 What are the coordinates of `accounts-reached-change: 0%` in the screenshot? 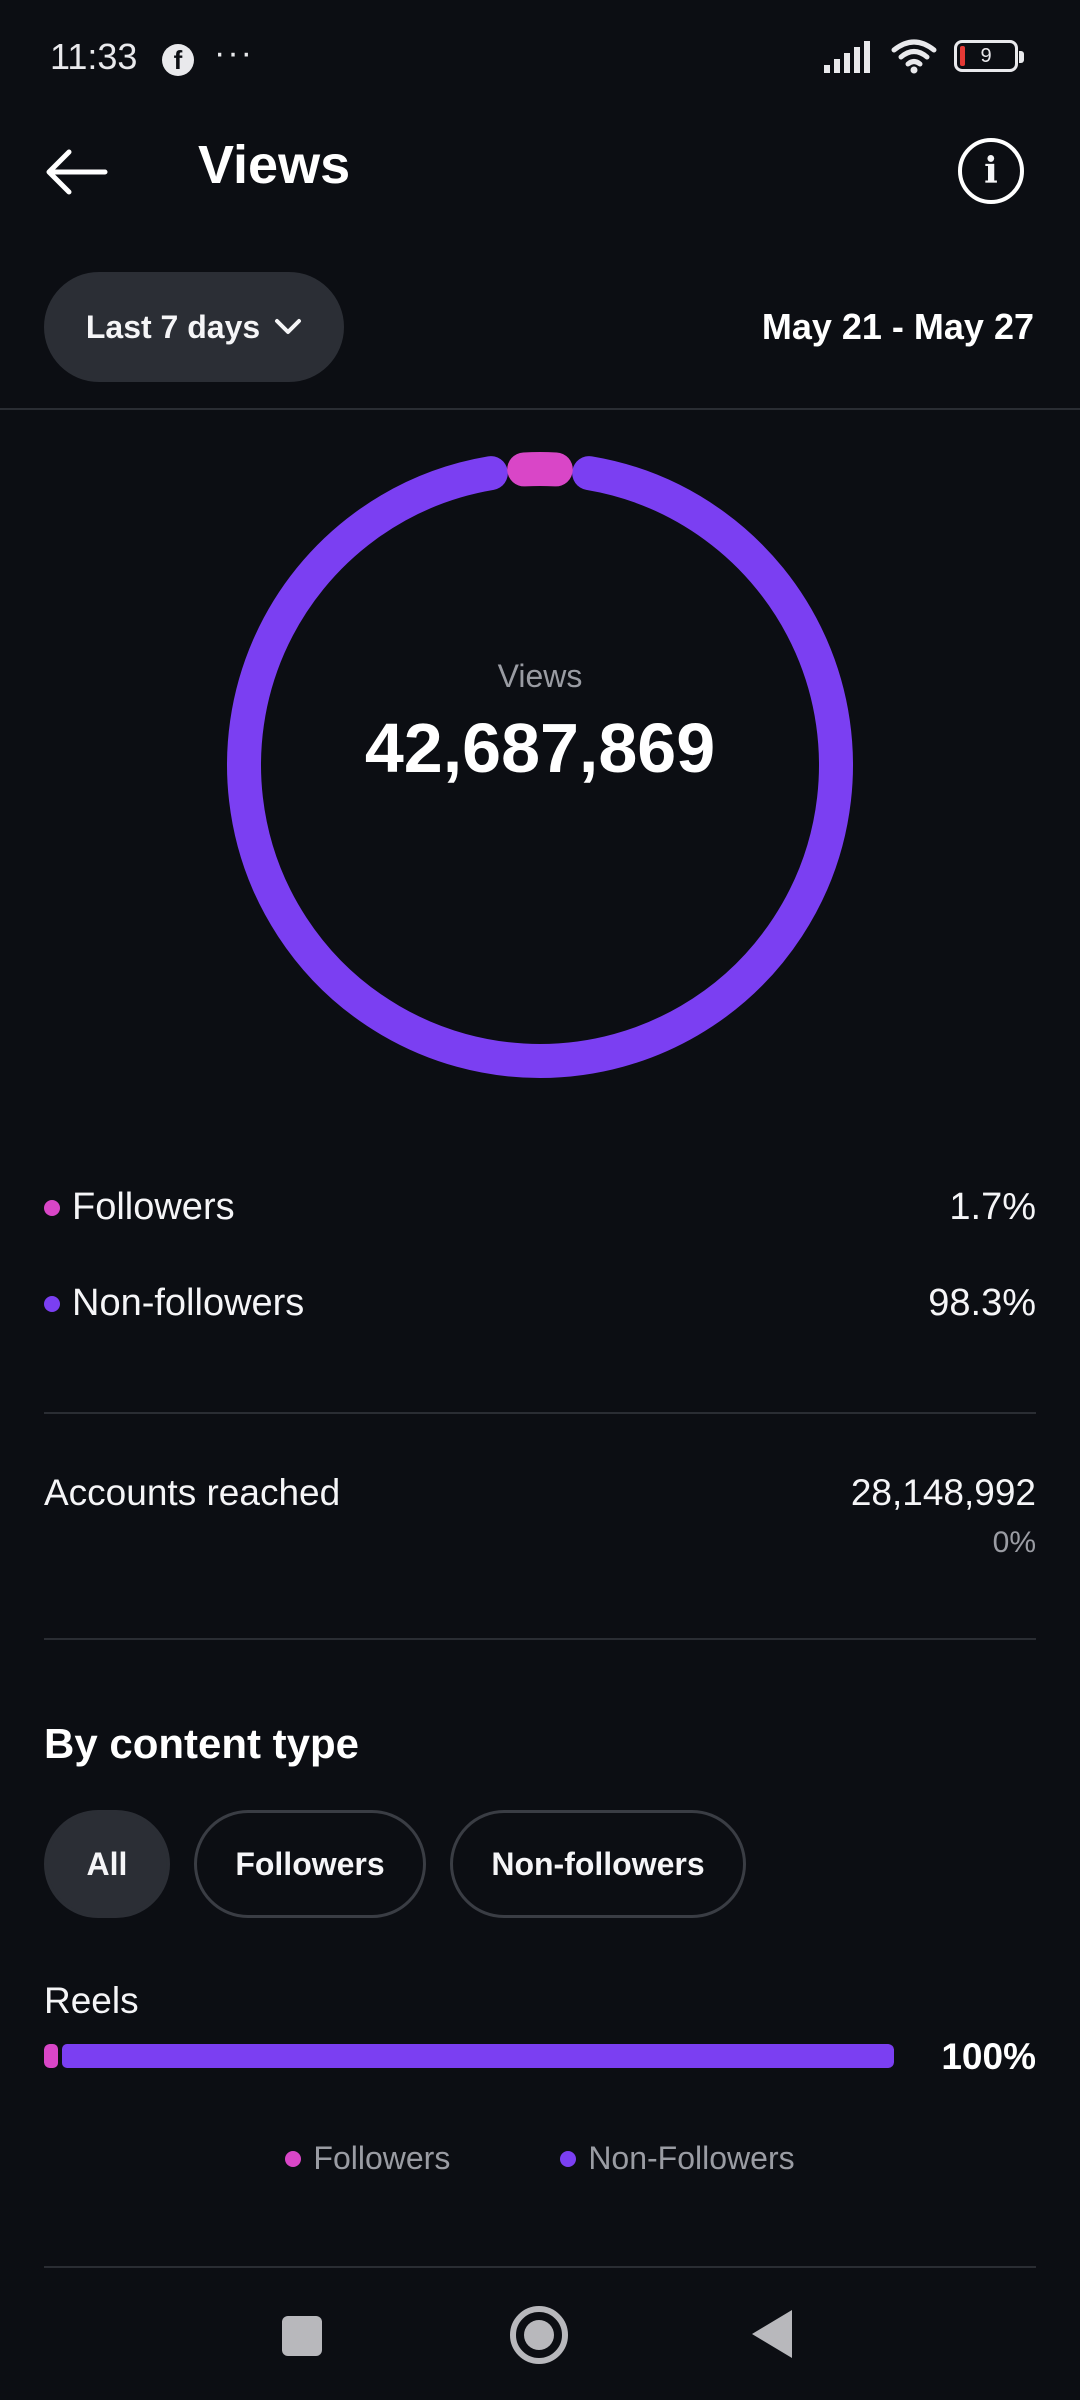 It's located at (1014, 1542).